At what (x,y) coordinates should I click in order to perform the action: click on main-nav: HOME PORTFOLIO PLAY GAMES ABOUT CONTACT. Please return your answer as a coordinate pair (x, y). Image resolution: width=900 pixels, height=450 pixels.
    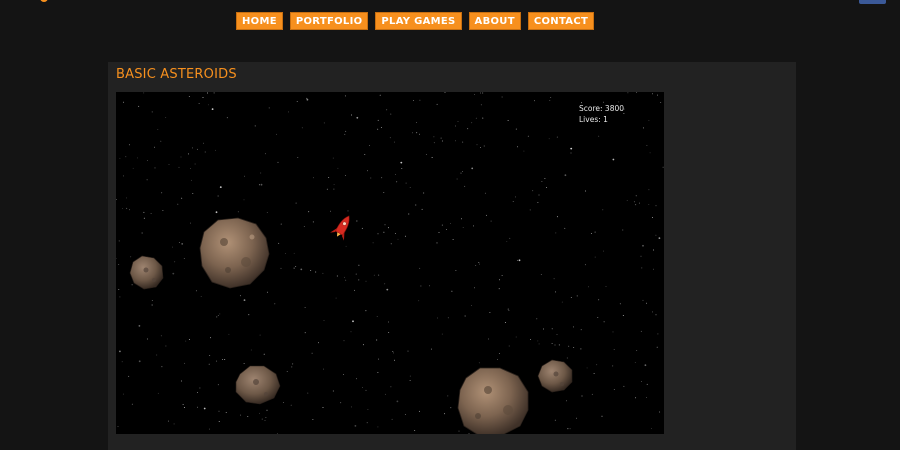
    Looking at the image, I should click on (415, 21).